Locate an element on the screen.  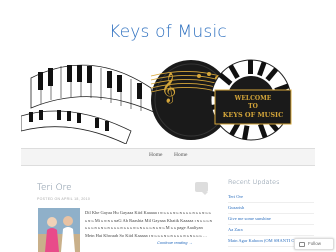
follow-label: Follow is located at coordinates (315, 243).